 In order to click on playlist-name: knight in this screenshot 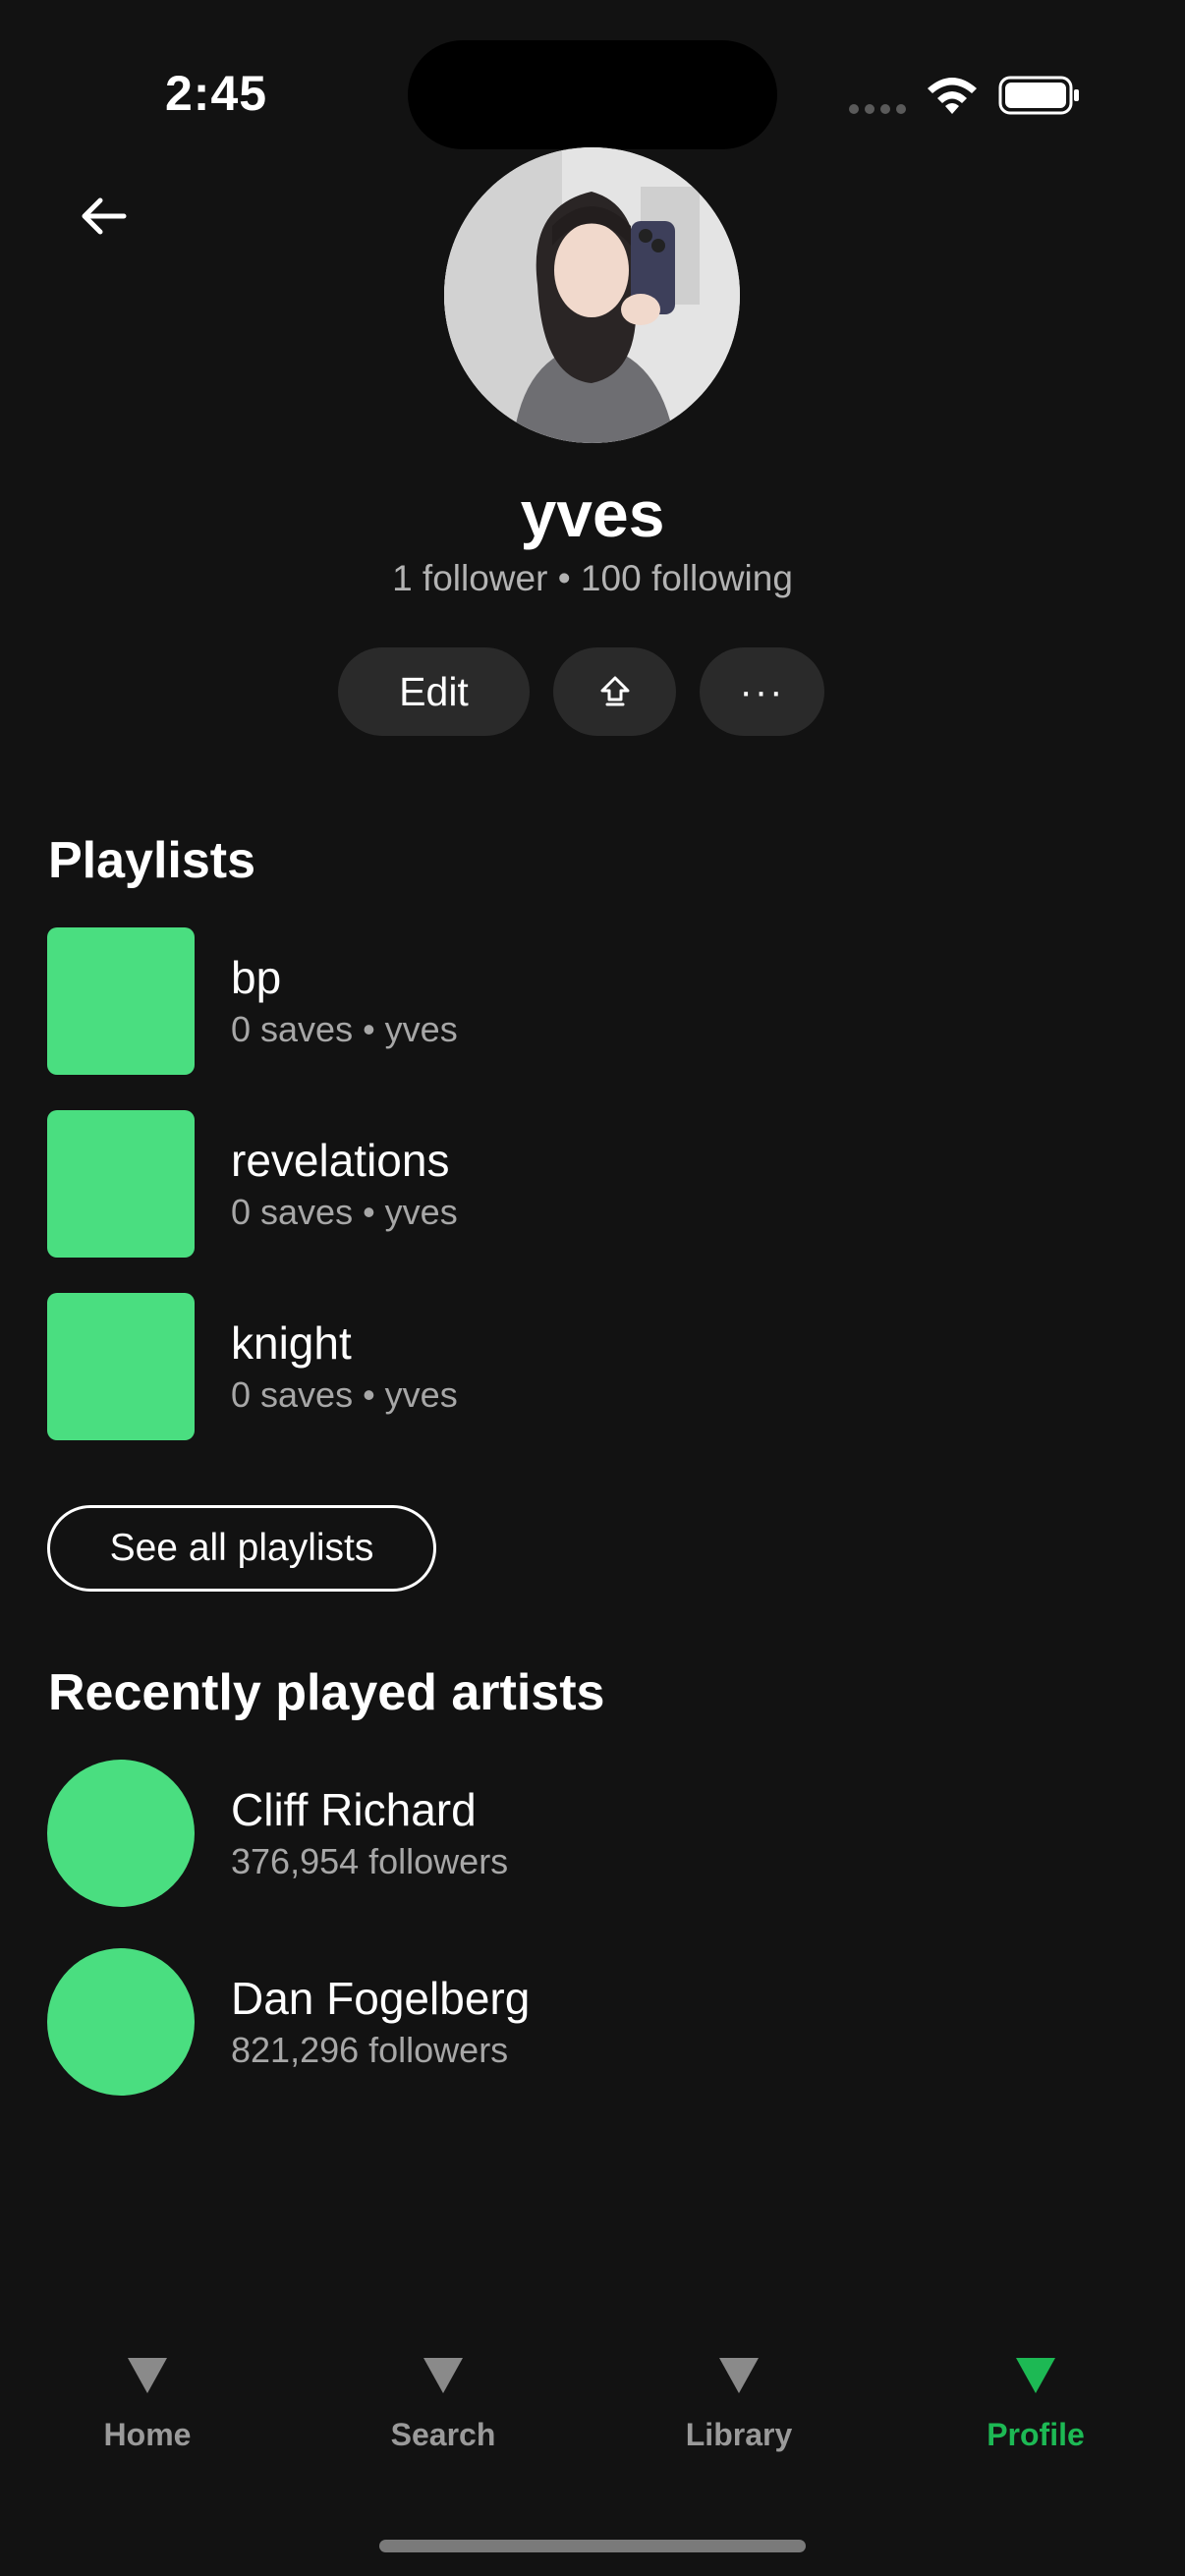, I will do `click(291, 1342)`.